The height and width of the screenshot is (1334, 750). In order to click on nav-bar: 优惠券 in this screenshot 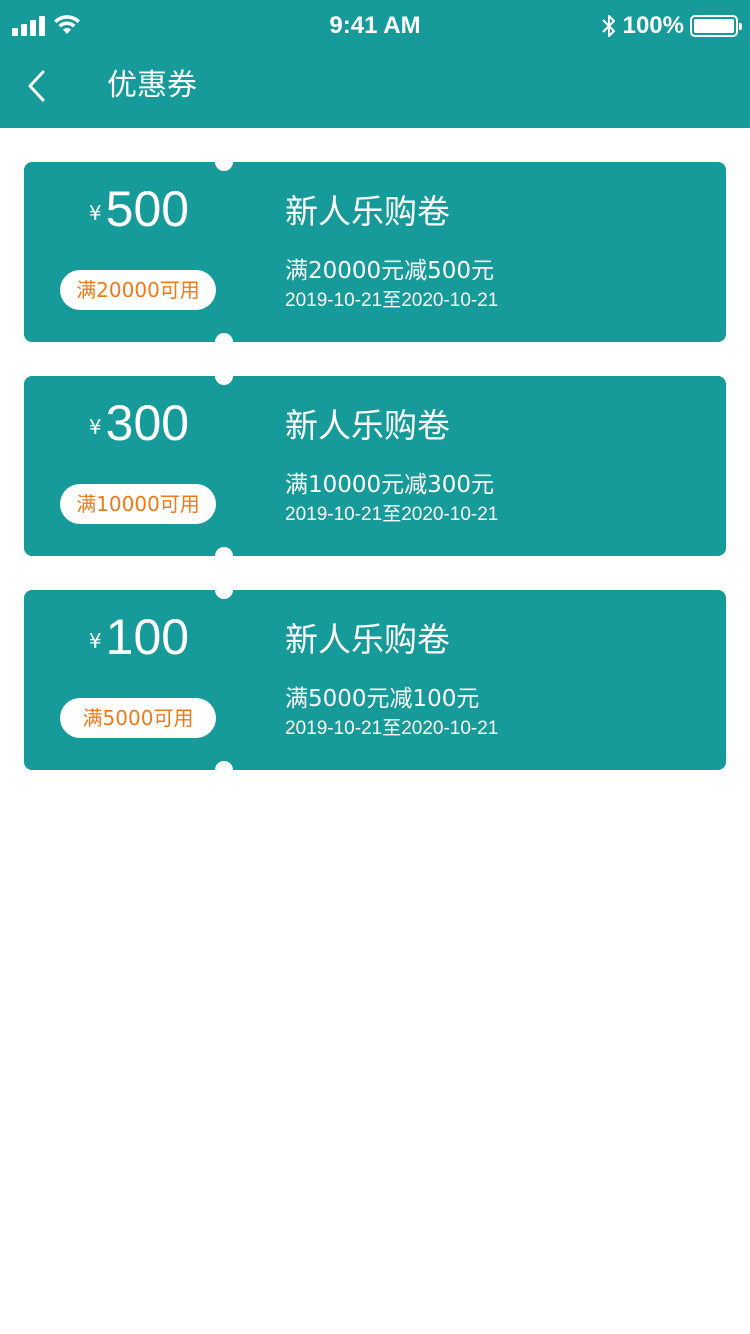, I will do `click(375, 90)`.